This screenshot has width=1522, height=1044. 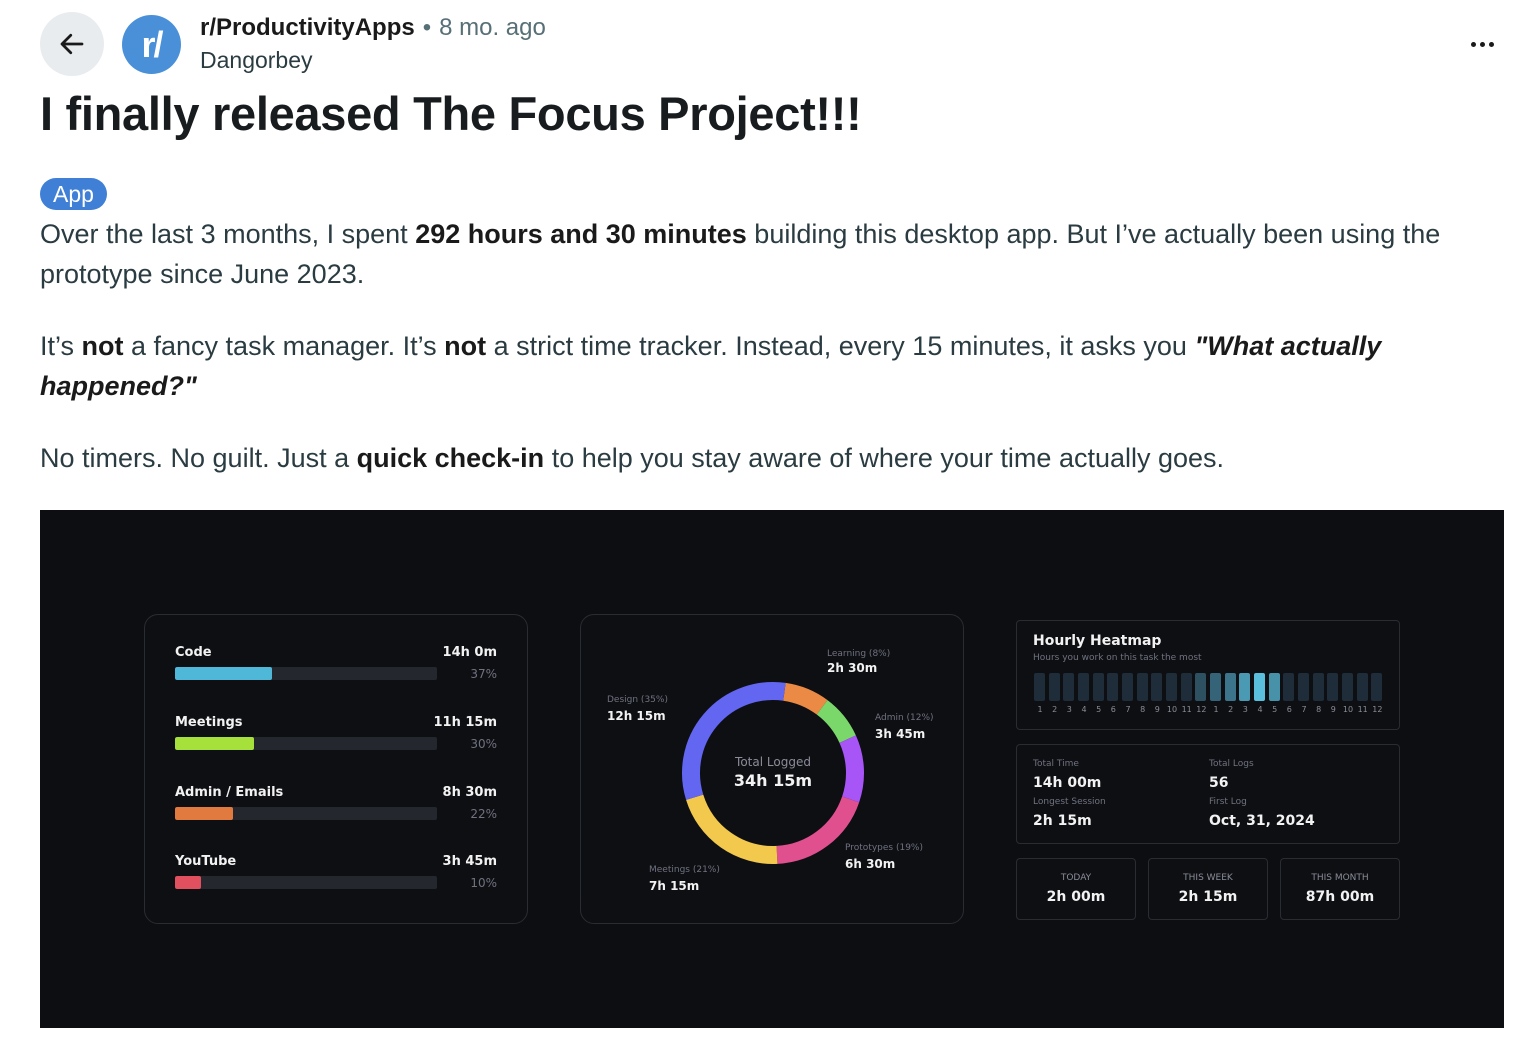 I want to click on first-log-value: Oct, 31, 2024, so click(x=1262, y=821).